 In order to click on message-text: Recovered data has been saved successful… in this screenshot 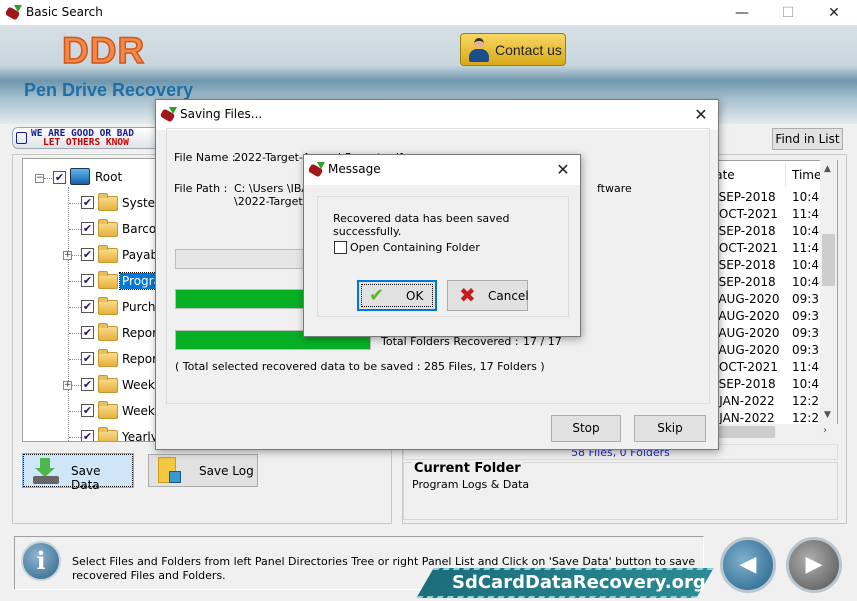, I will do `click(421, 225)`.